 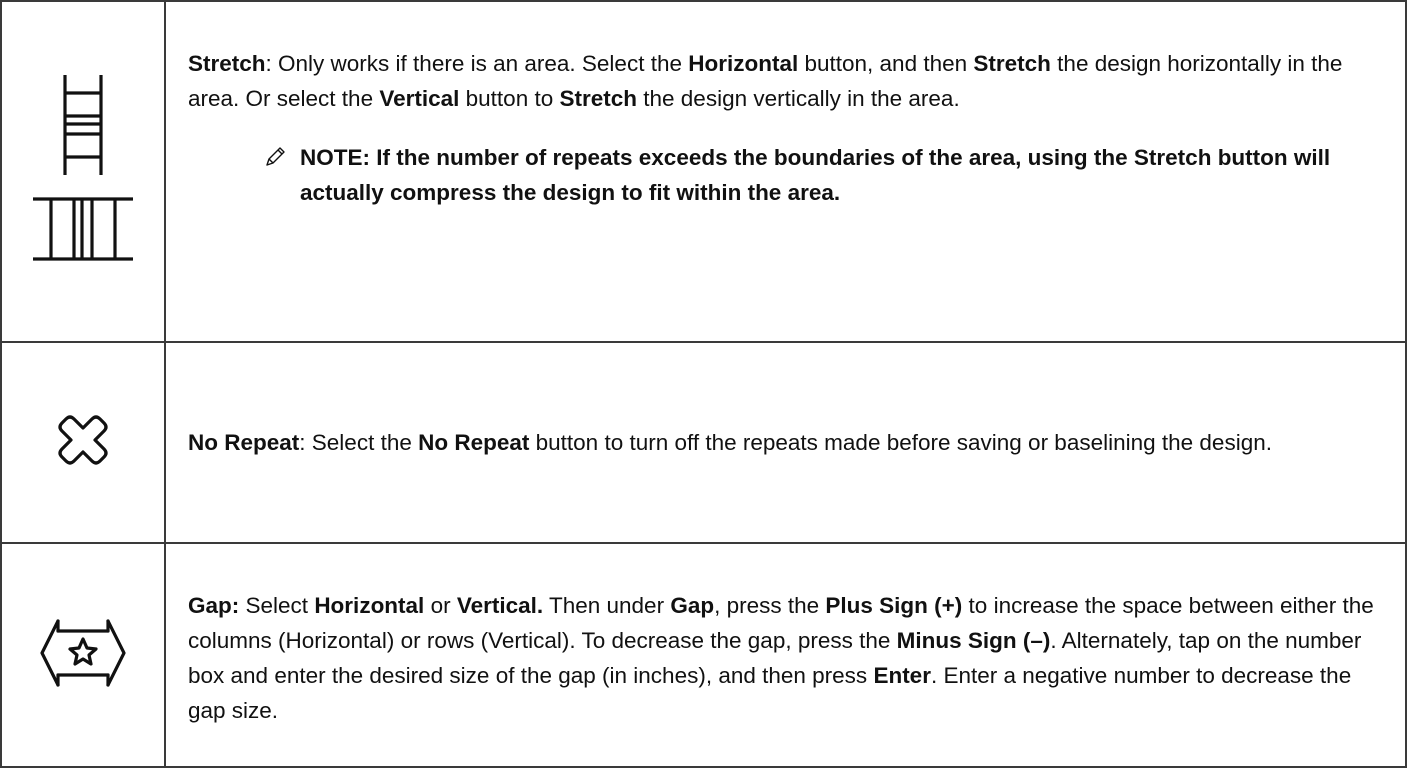 What do you see at coordinates (83, 228) in the screenshot?
I see `stretch-vertical-icon` at bounding box center [83, 228].